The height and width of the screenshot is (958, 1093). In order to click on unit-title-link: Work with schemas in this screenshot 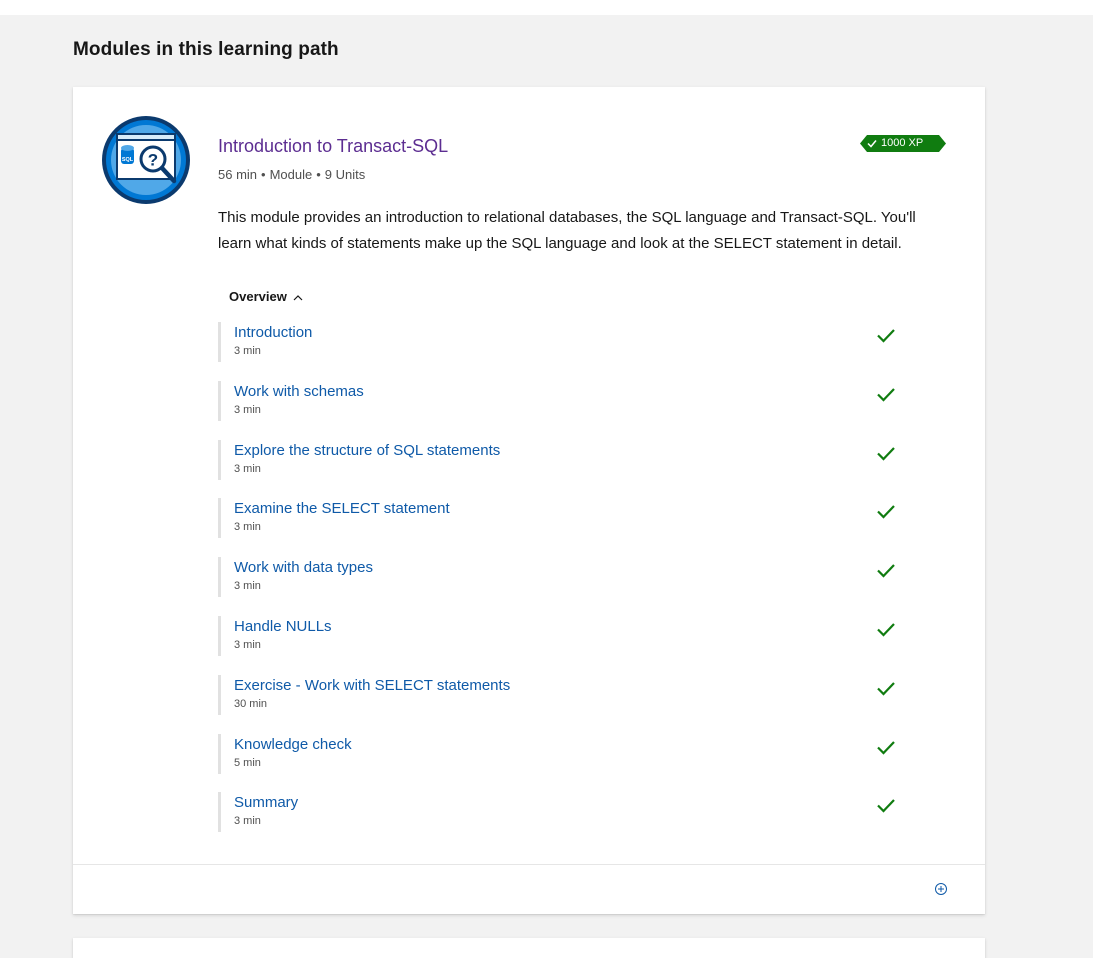, I will do `click(576, 391)`.